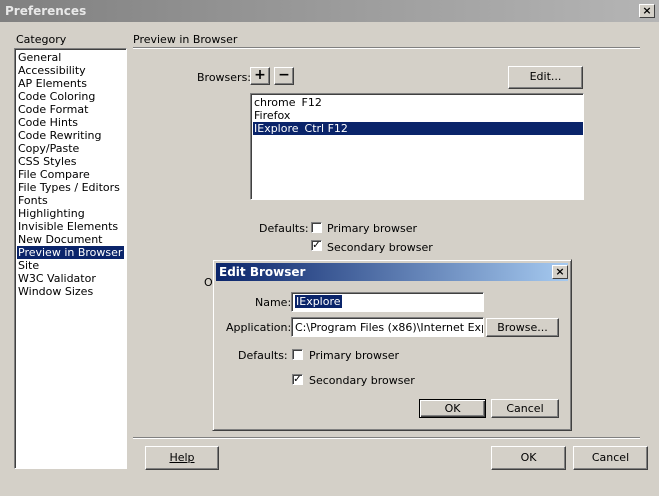  I want to click on category-item: General, so click(70, 57).